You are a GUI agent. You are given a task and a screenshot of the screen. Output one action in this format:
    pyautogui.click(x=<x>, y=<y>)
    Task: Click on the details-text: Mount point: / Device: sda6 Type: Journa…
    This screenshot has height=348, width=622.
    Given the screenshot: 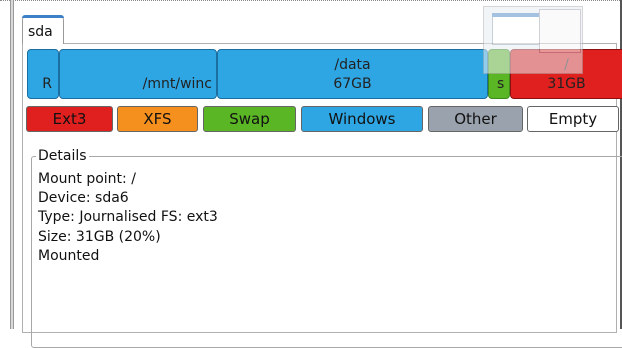 What is the action you would take?
    pyautogui.click(x=128, y=218)
    